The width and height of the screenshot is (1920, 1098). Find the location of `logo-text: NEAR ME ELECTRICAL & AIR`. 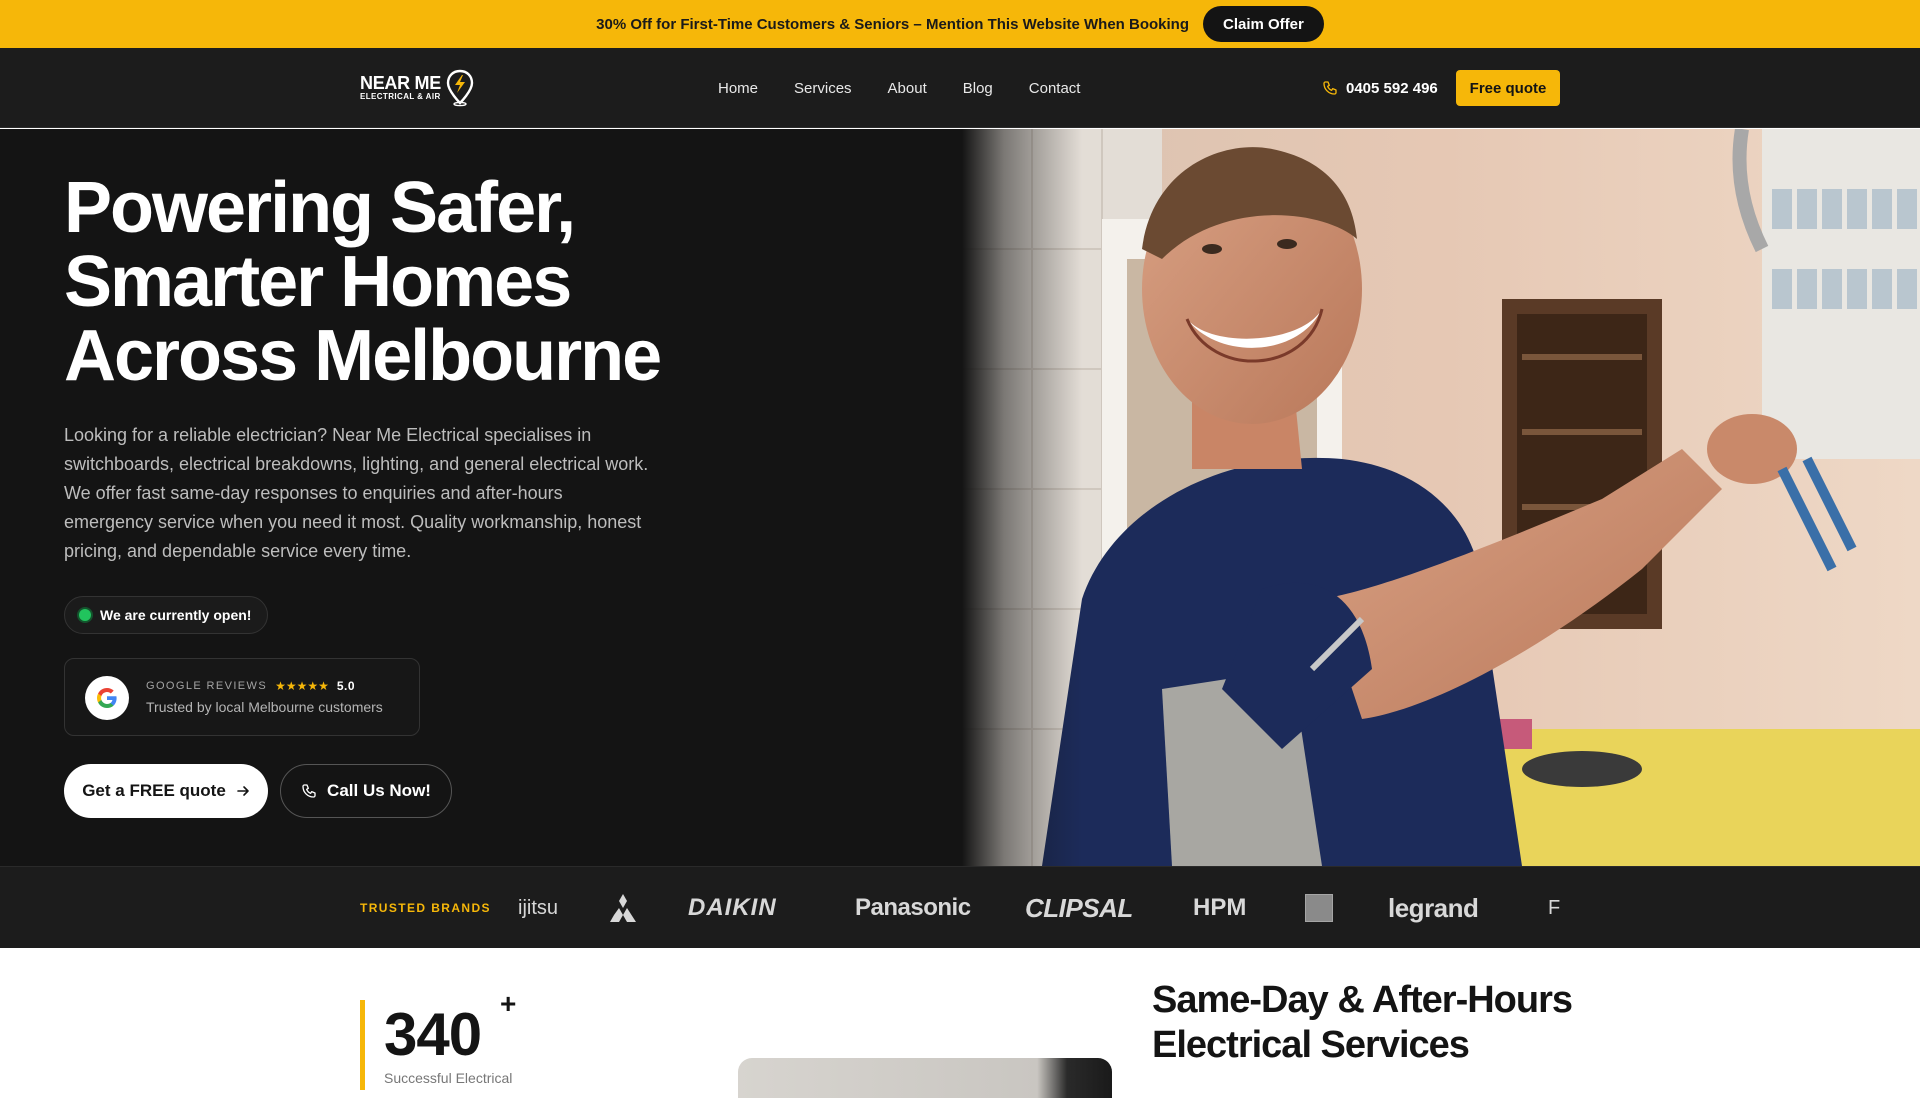

logo-text: NEAR ME ELECTRICAL & AIR is located at coordinates (400, 88).